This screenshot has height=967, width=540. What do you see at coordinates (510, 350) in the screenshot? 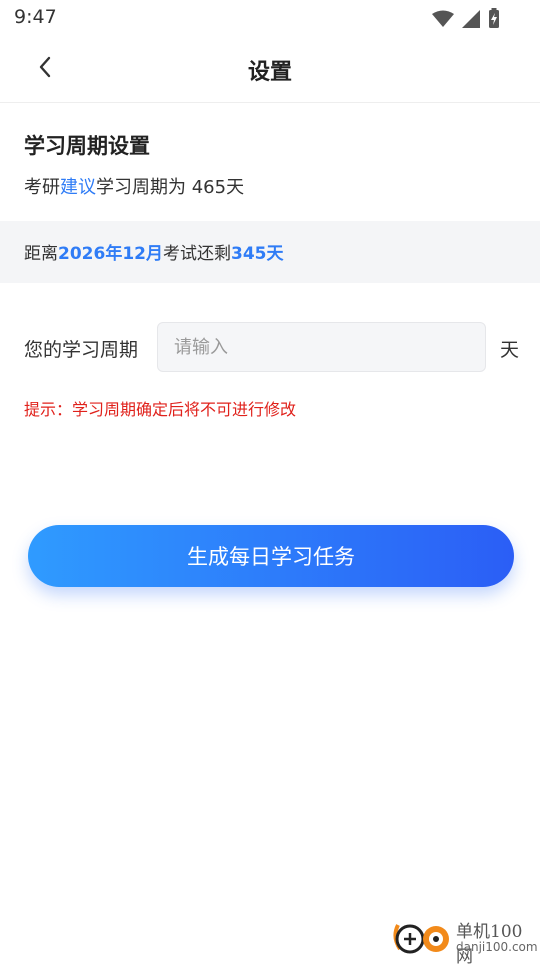
I see `unit-label: 天` at bounding box center [510, 350].